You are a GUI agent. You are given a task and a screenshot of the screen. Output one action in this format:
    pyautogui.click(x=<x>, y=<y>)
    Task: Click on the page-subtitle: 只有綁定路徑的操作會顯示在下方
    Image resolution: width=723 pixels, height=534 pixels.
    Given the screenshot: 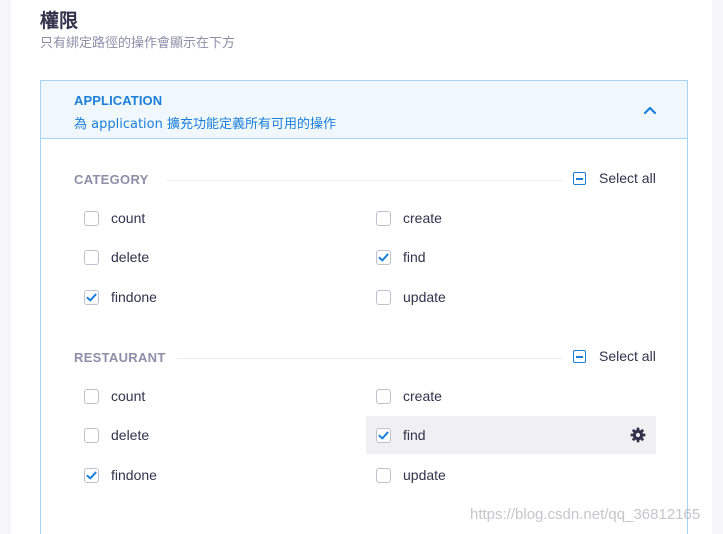 What is the action you would take?
    pyautogui.click(x=138, y=43)
    